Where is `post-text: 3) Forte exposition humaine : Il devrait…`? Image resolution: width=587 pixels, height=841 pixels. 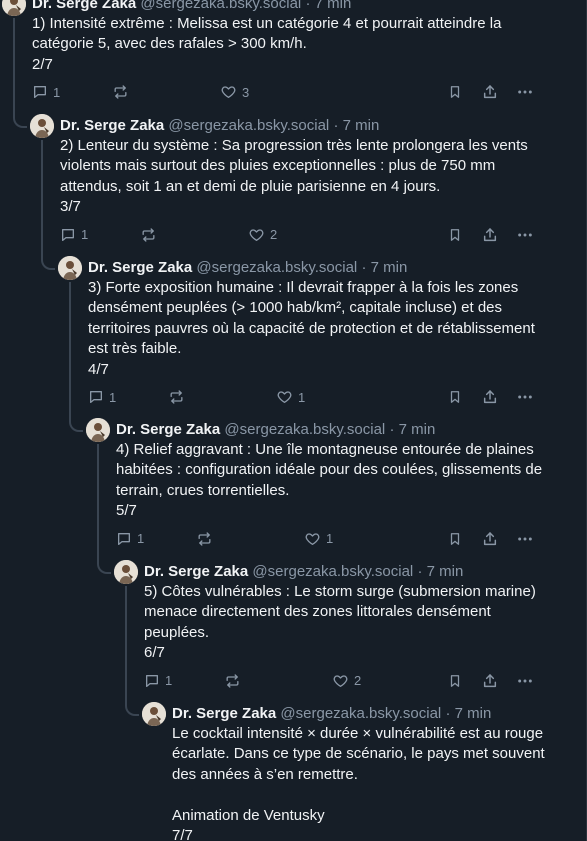 post-text: 3) Forte exposition humaine : Il devrait… is located at coordinates (311, 329).